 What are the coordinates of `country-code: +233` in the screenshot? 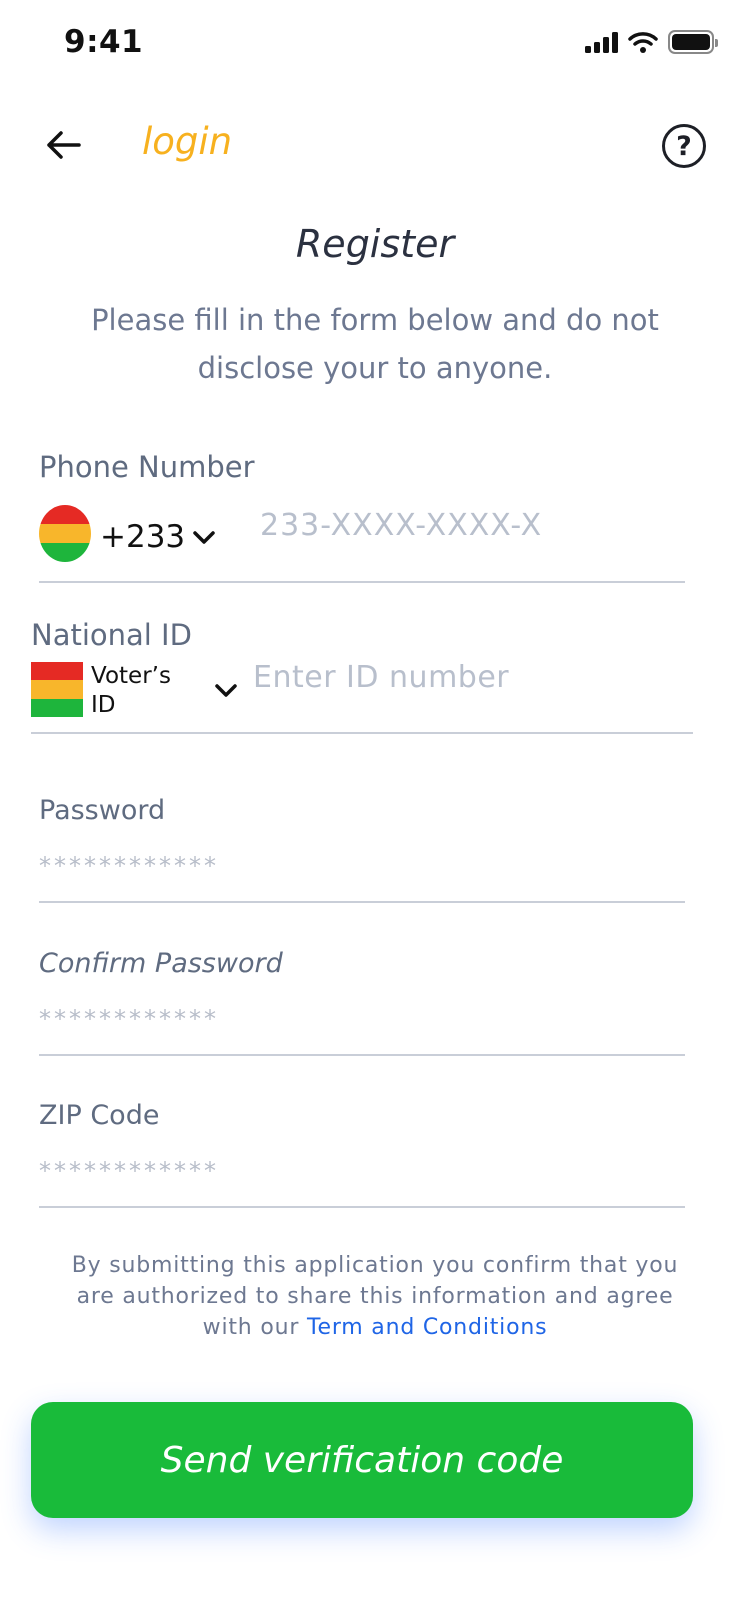 It's located at (143, 537).